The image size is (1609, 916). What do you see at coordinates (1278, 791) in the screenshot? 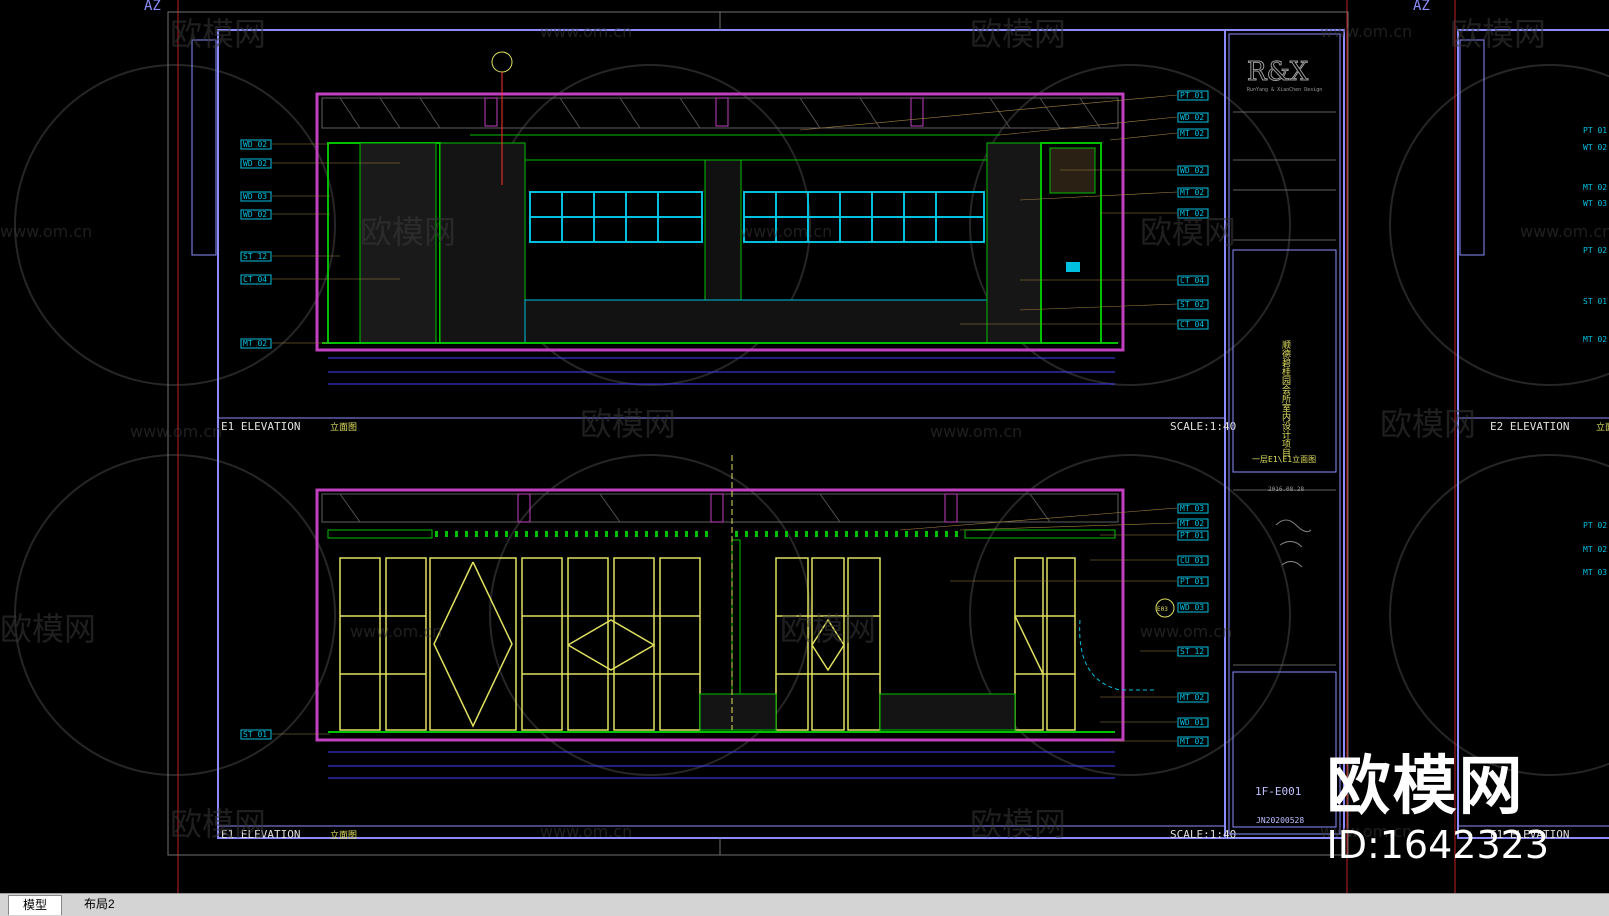
I see `sheet-number: 1F-E001` at bounding box center [1278, 791].